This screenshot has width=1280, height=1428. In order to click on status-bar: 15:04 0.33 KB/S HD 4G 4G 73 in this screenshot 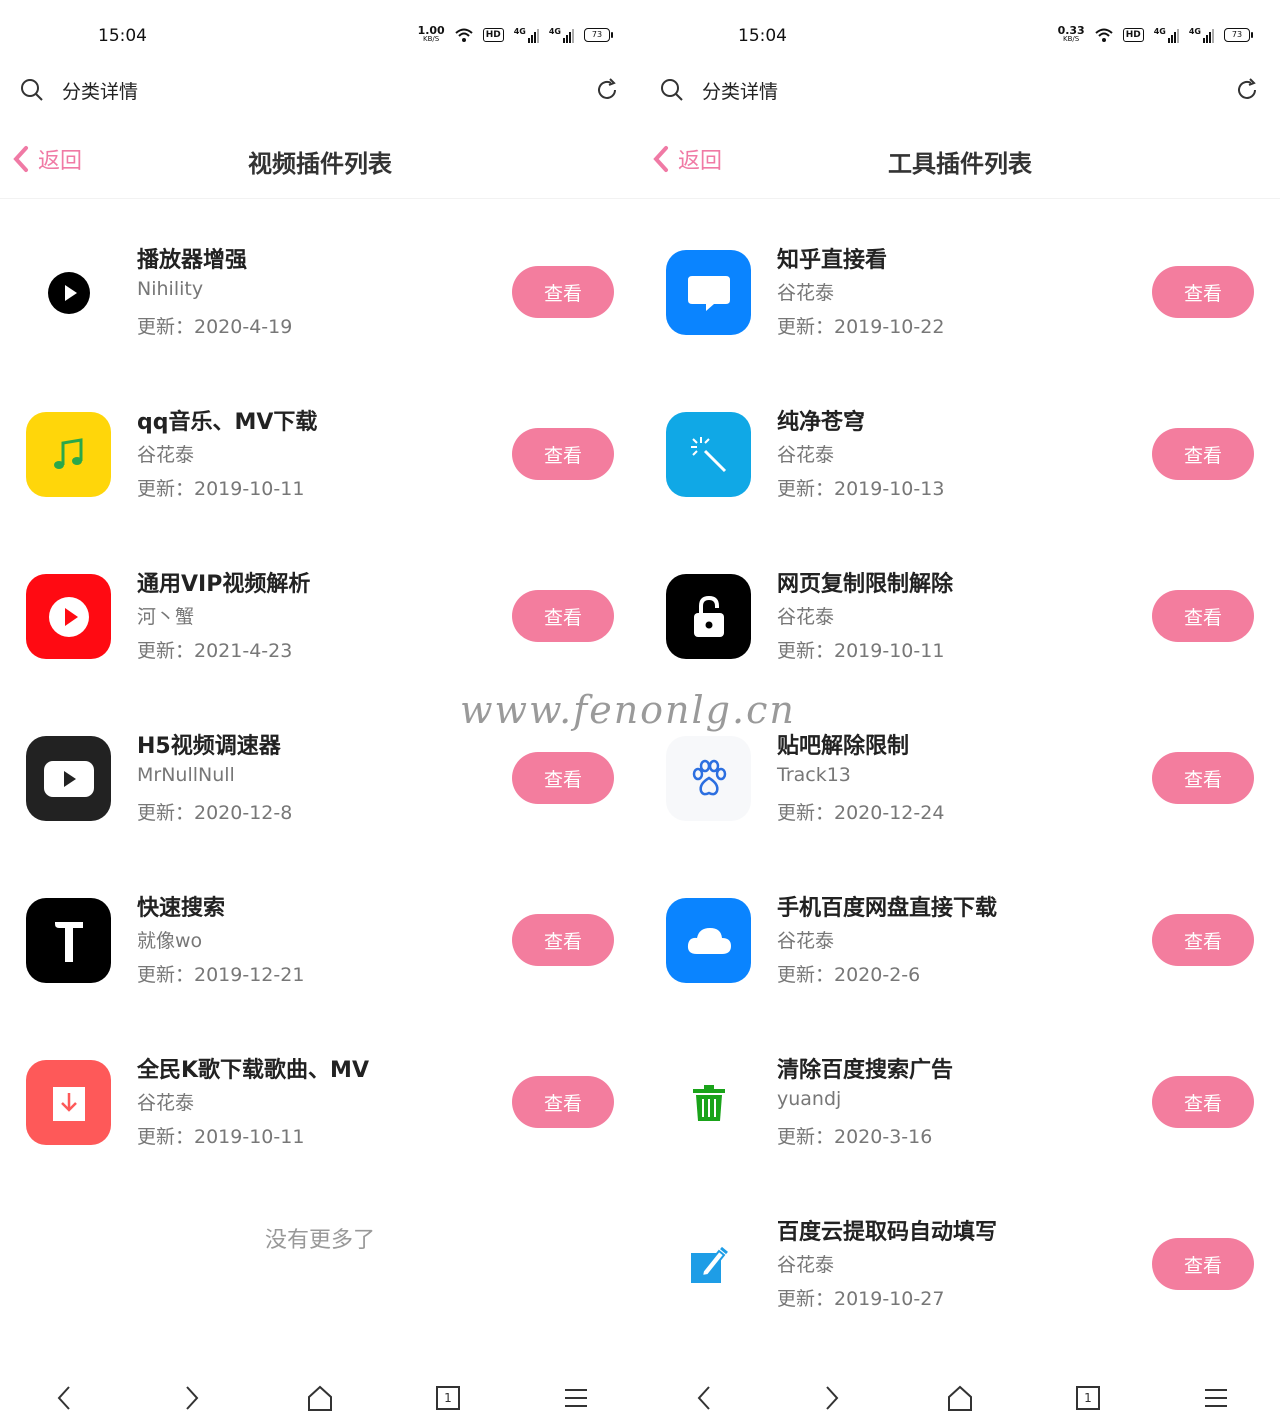, I will do `click(960, 35)`.